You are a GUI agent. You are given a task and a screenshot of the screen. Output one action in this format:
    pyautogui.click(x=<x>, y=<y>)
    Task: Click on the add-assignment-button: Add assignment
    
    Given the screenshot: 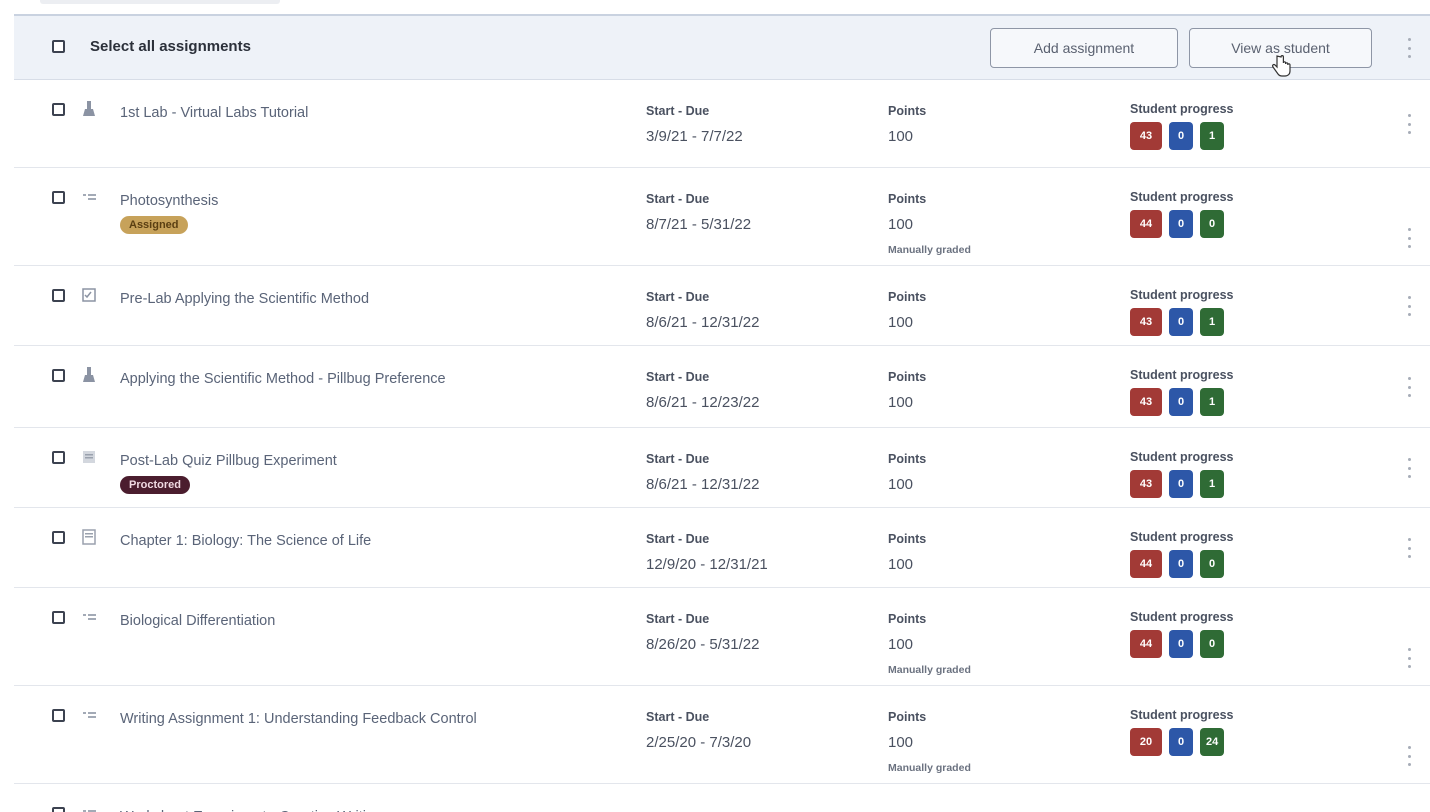 What is the action you would take?
    pyautogui.click(x=1084, y=48)
    